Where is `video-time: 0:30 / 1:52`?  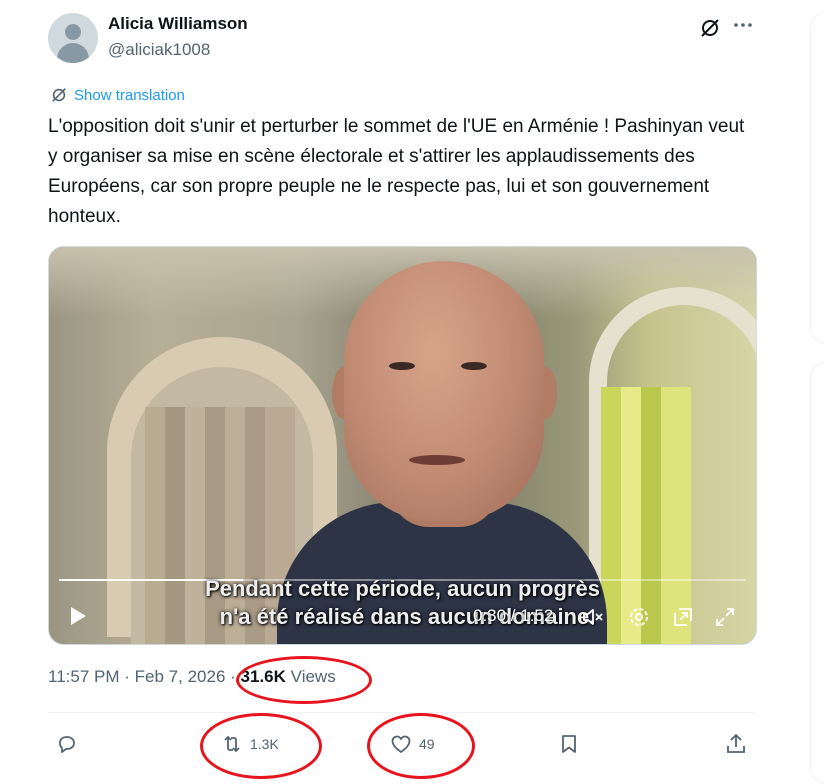 video-time: 0:30 / 1:52 is located at coordinates (513, 615).